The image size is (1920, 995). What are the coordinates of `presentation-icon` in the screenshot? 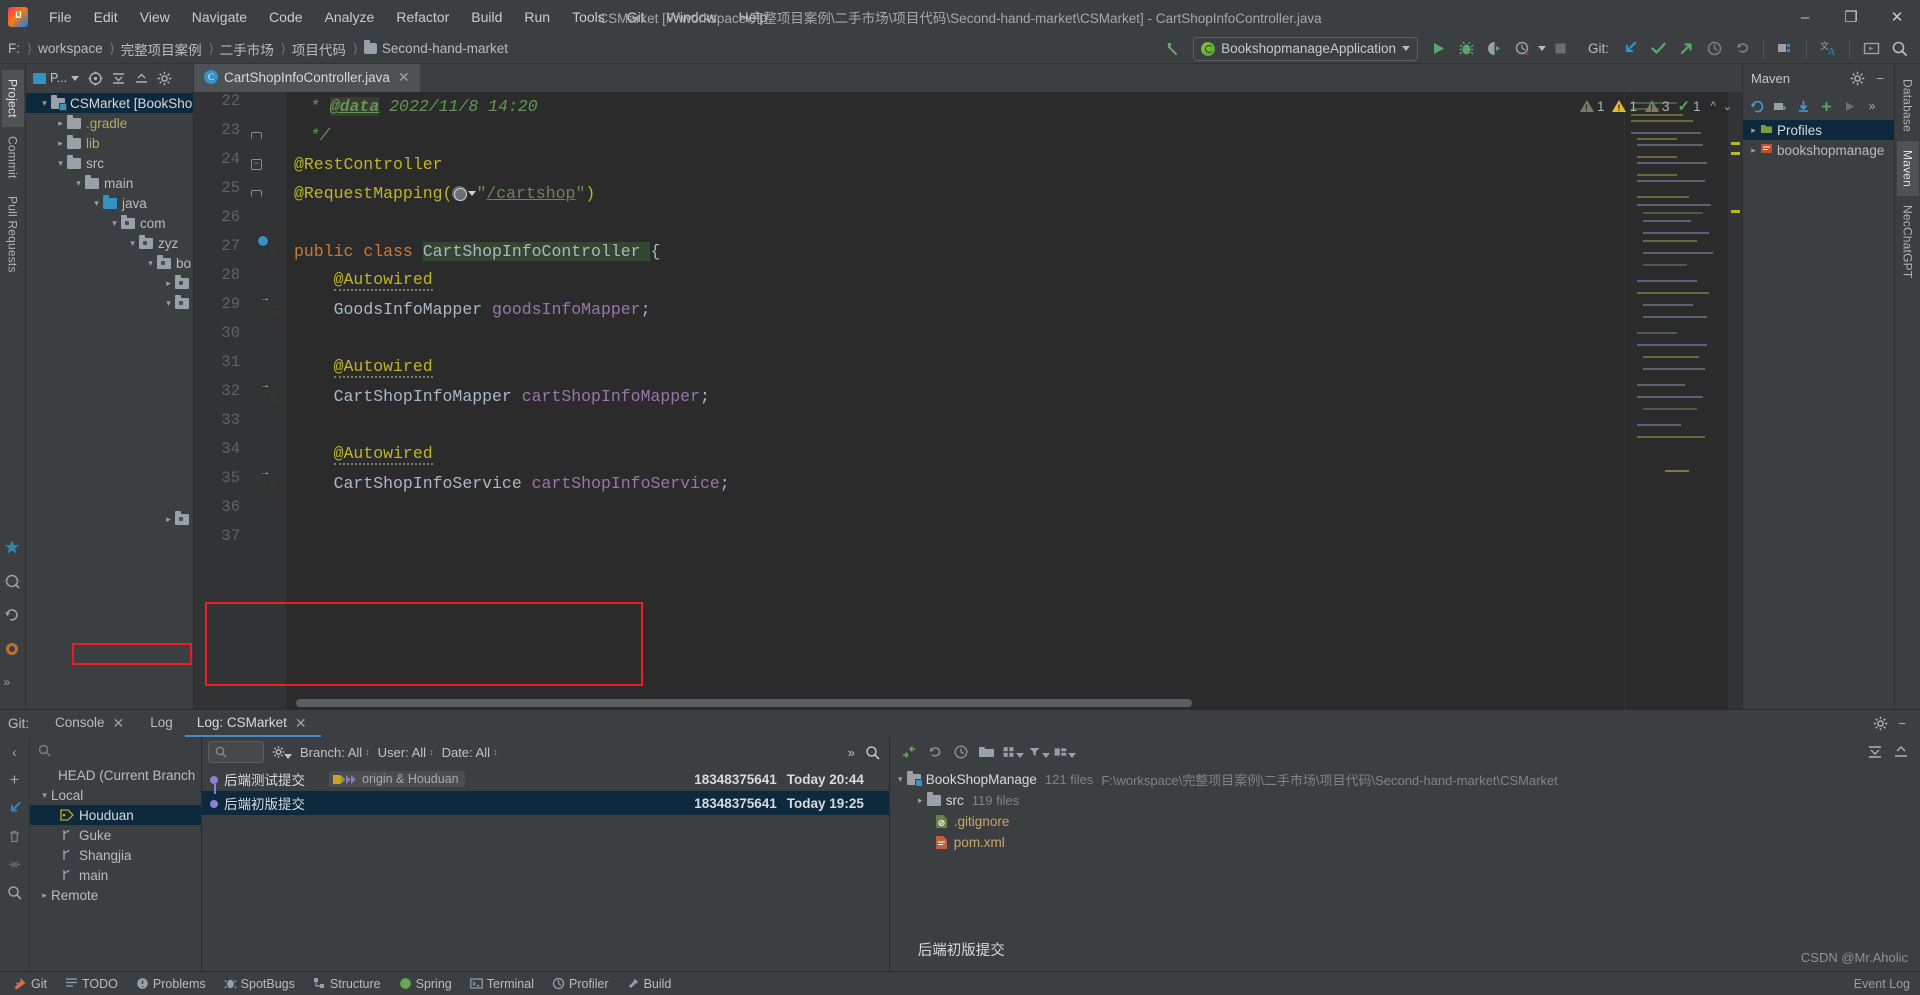 It's located at (1871, 49).